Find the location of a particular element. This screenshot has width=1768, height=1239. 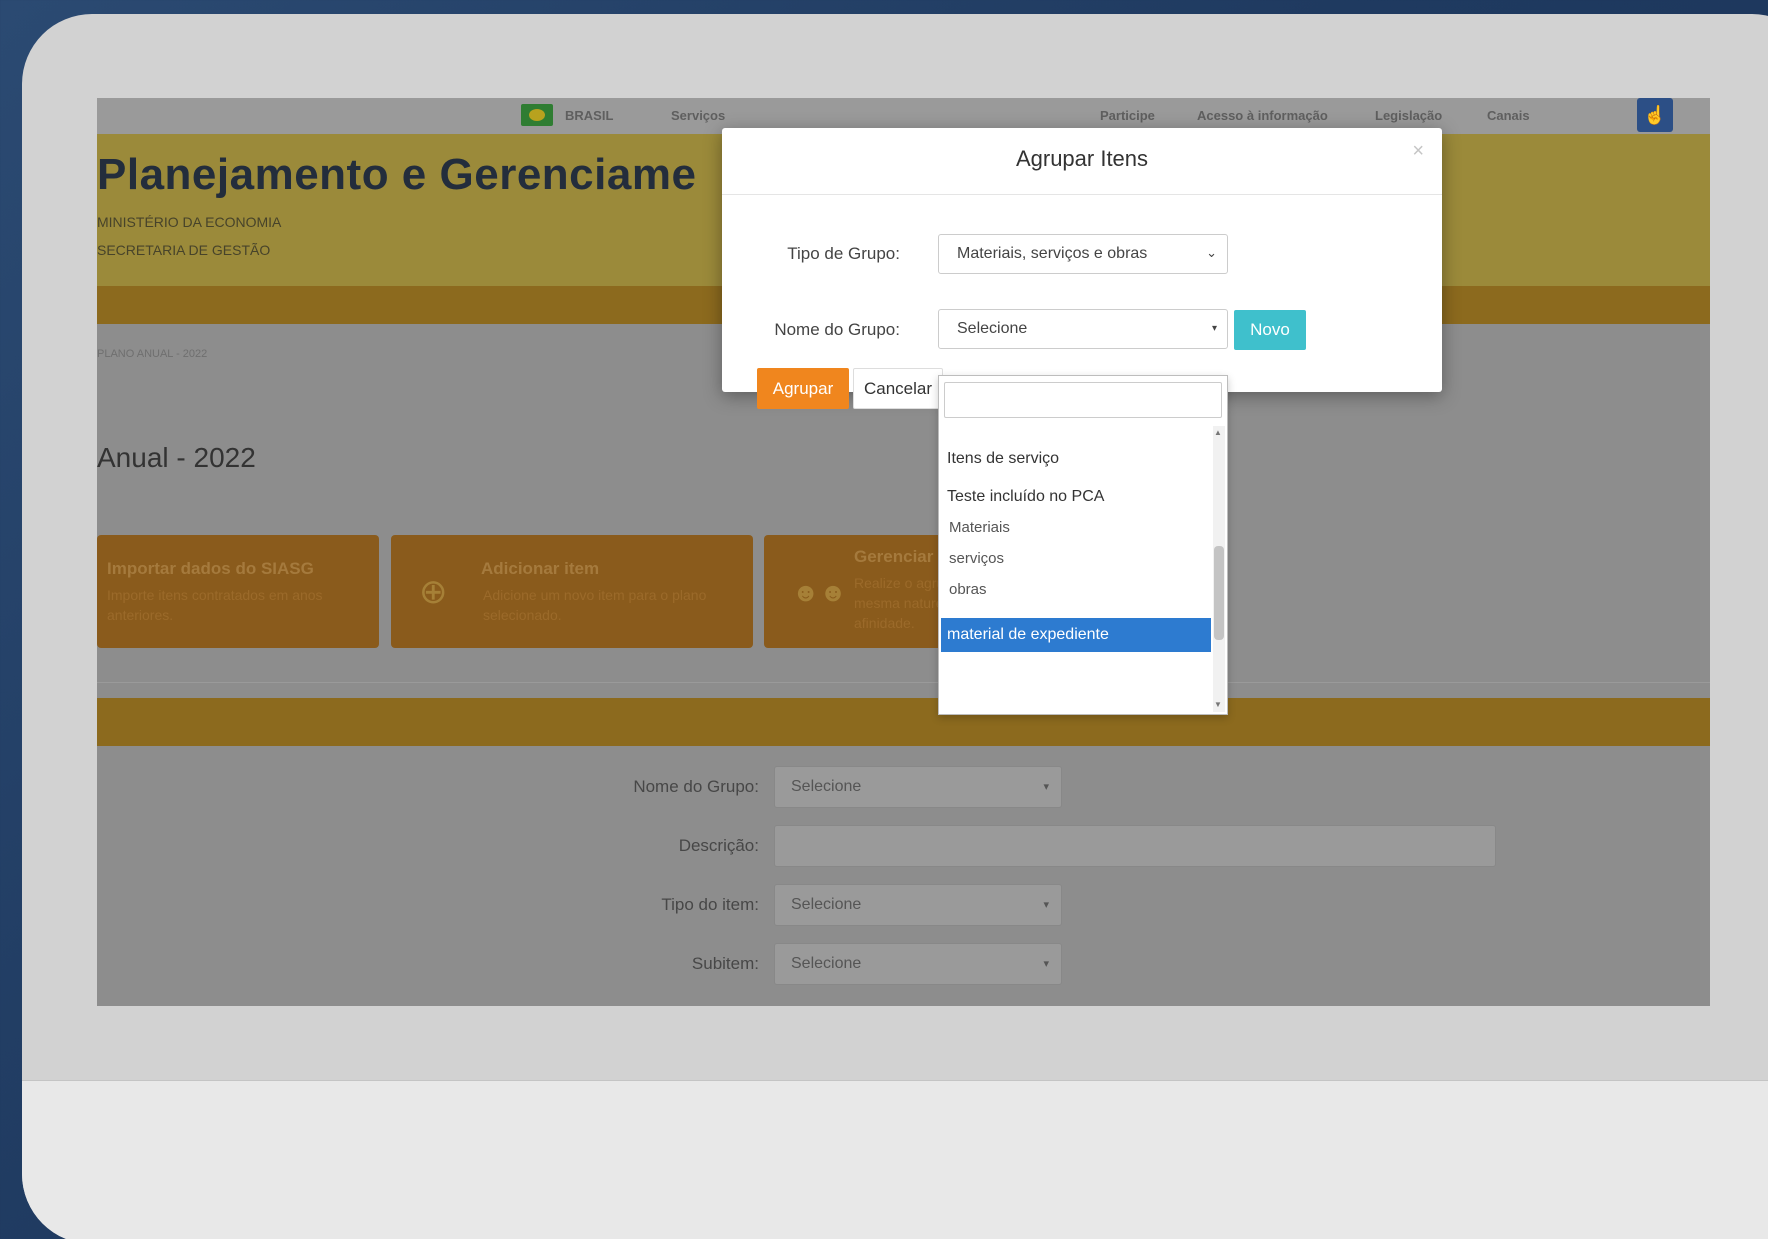

tipo-grupo-select: Materiais, serviços e obras ⌄ is located at coordinates (1083, 254).